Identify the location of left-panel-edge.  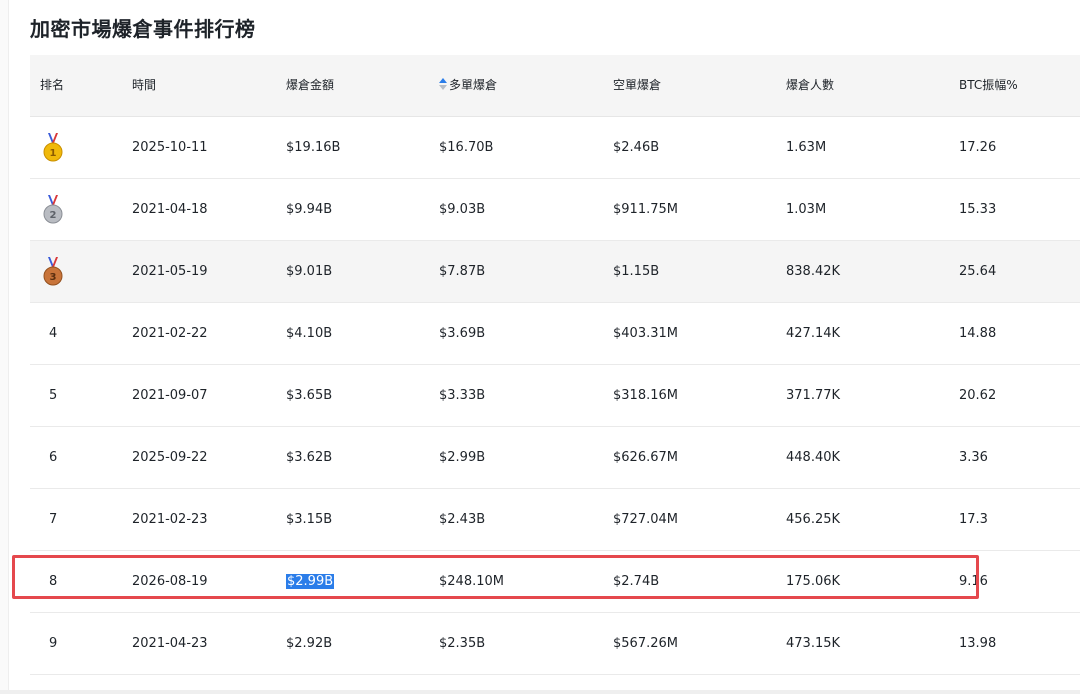
(4, 347).